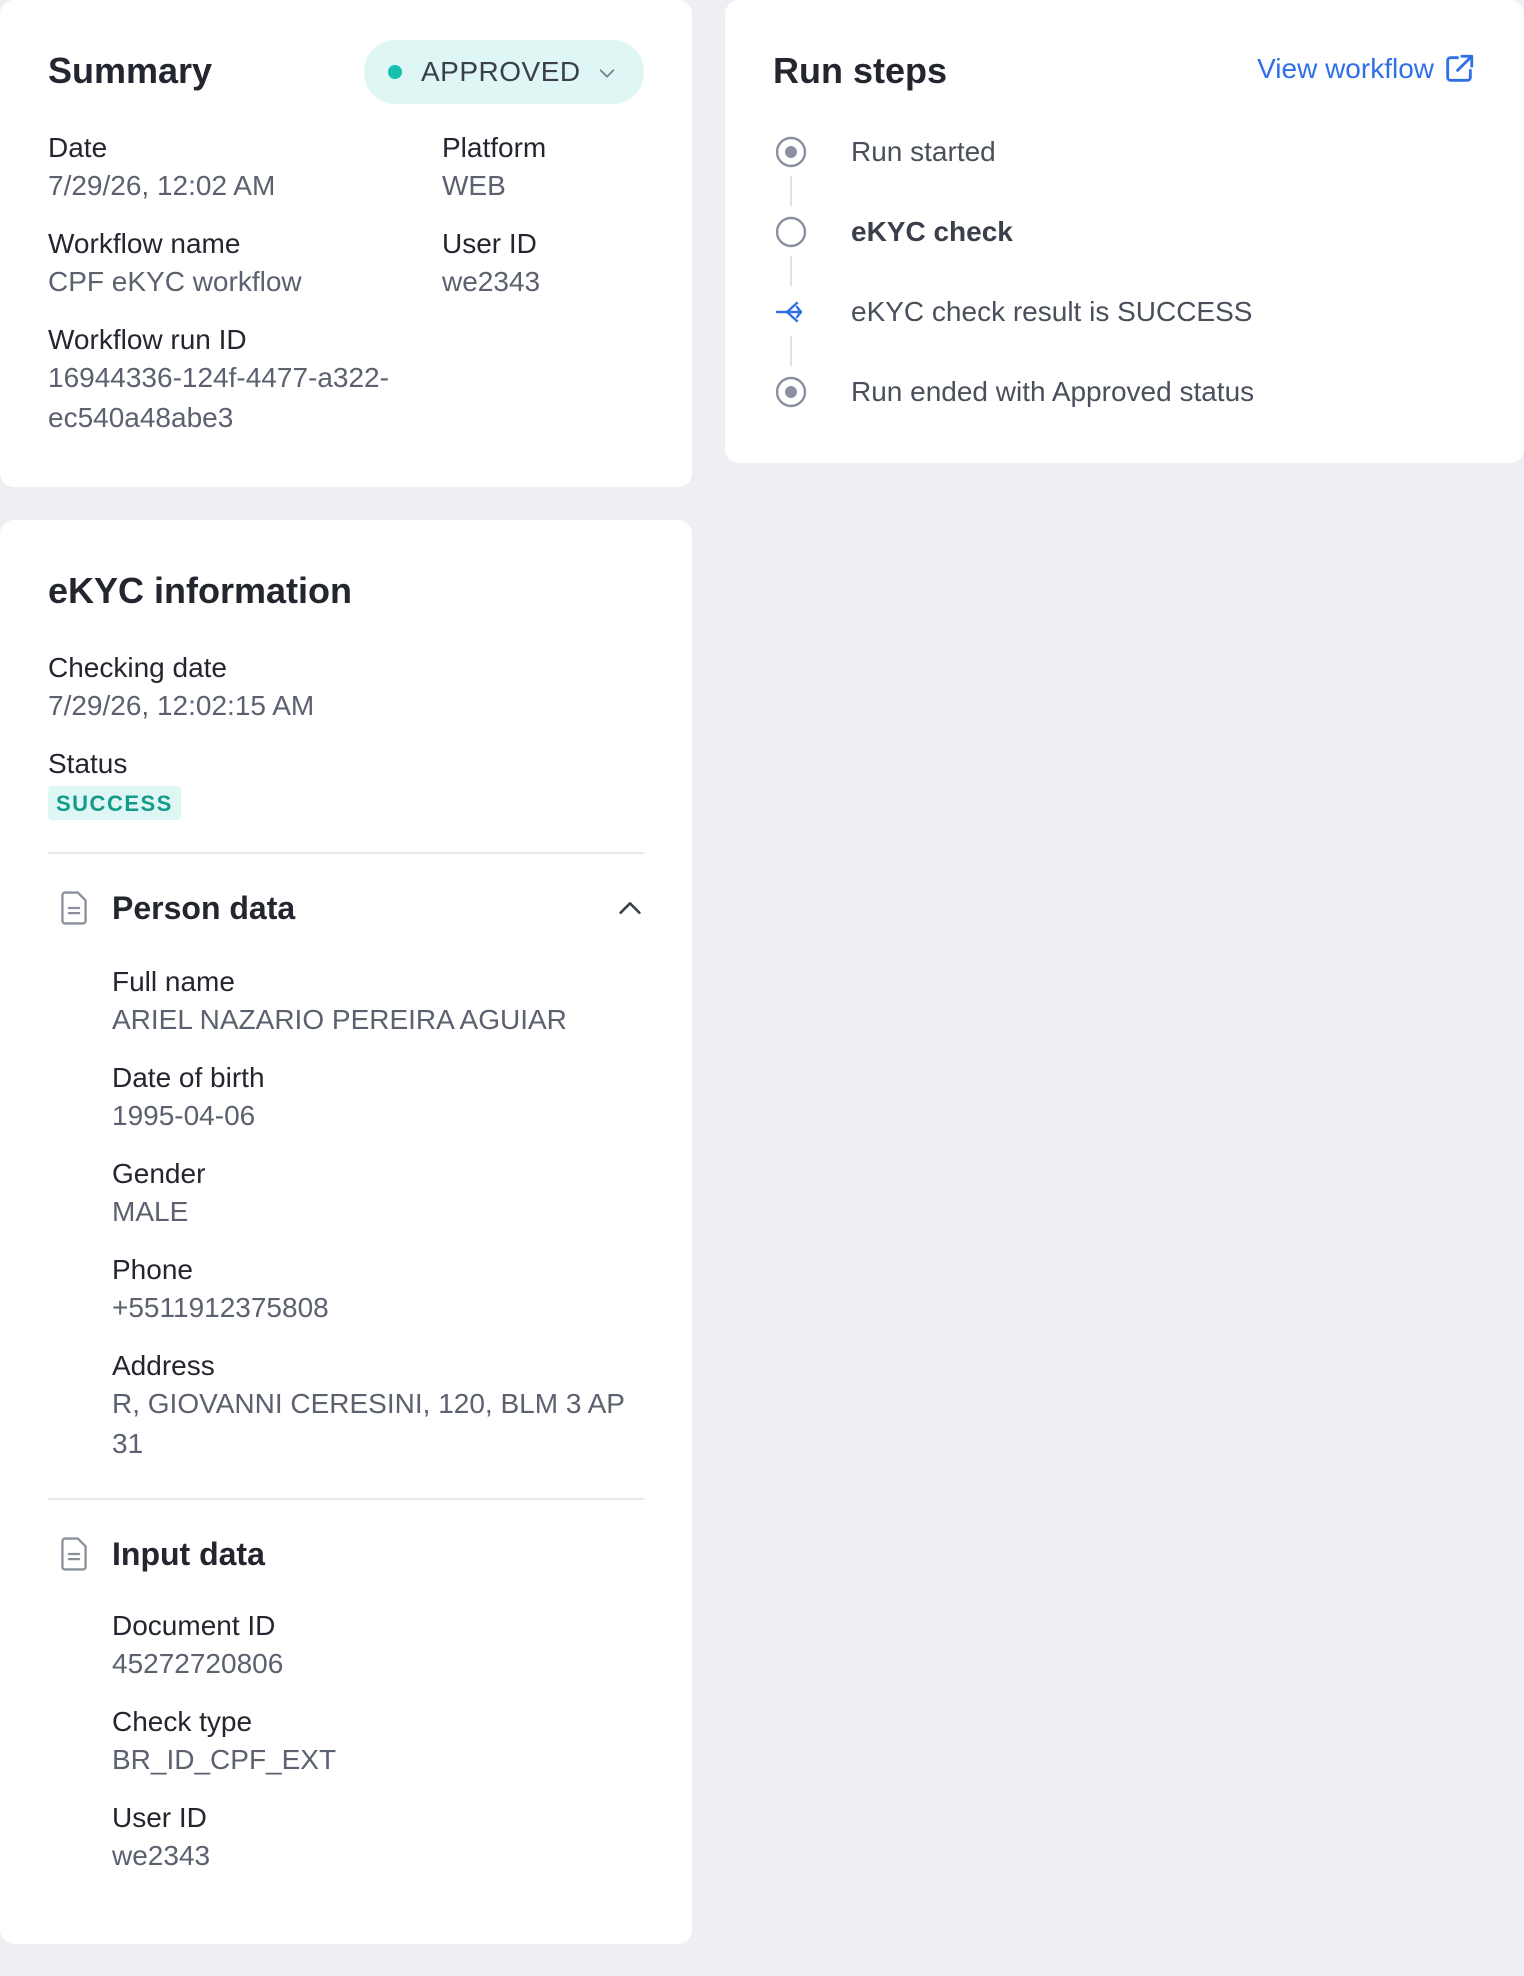 This screenshot has height=1976, width=1524. Describe the element at coordinates (630, 908) in the screenshot. I see `chevron-up-icon` at that location.